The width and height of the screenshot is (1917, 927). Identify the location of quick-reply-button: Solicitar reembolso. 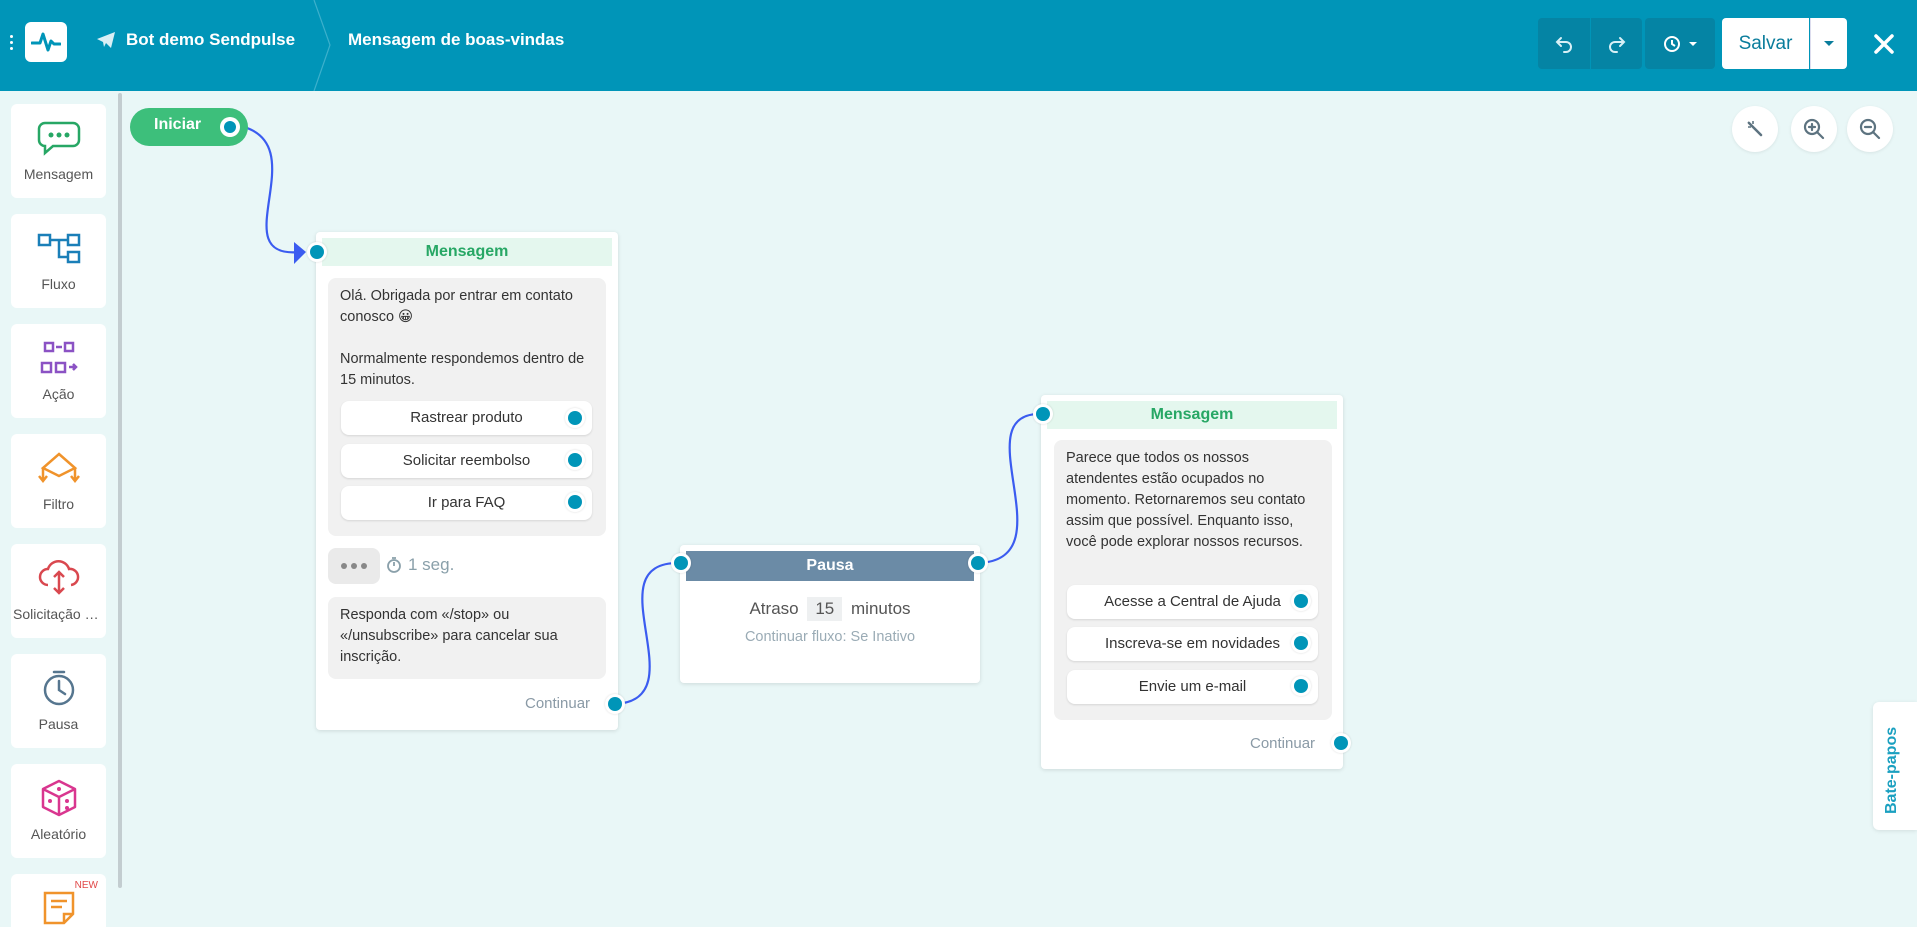
(466, 461).